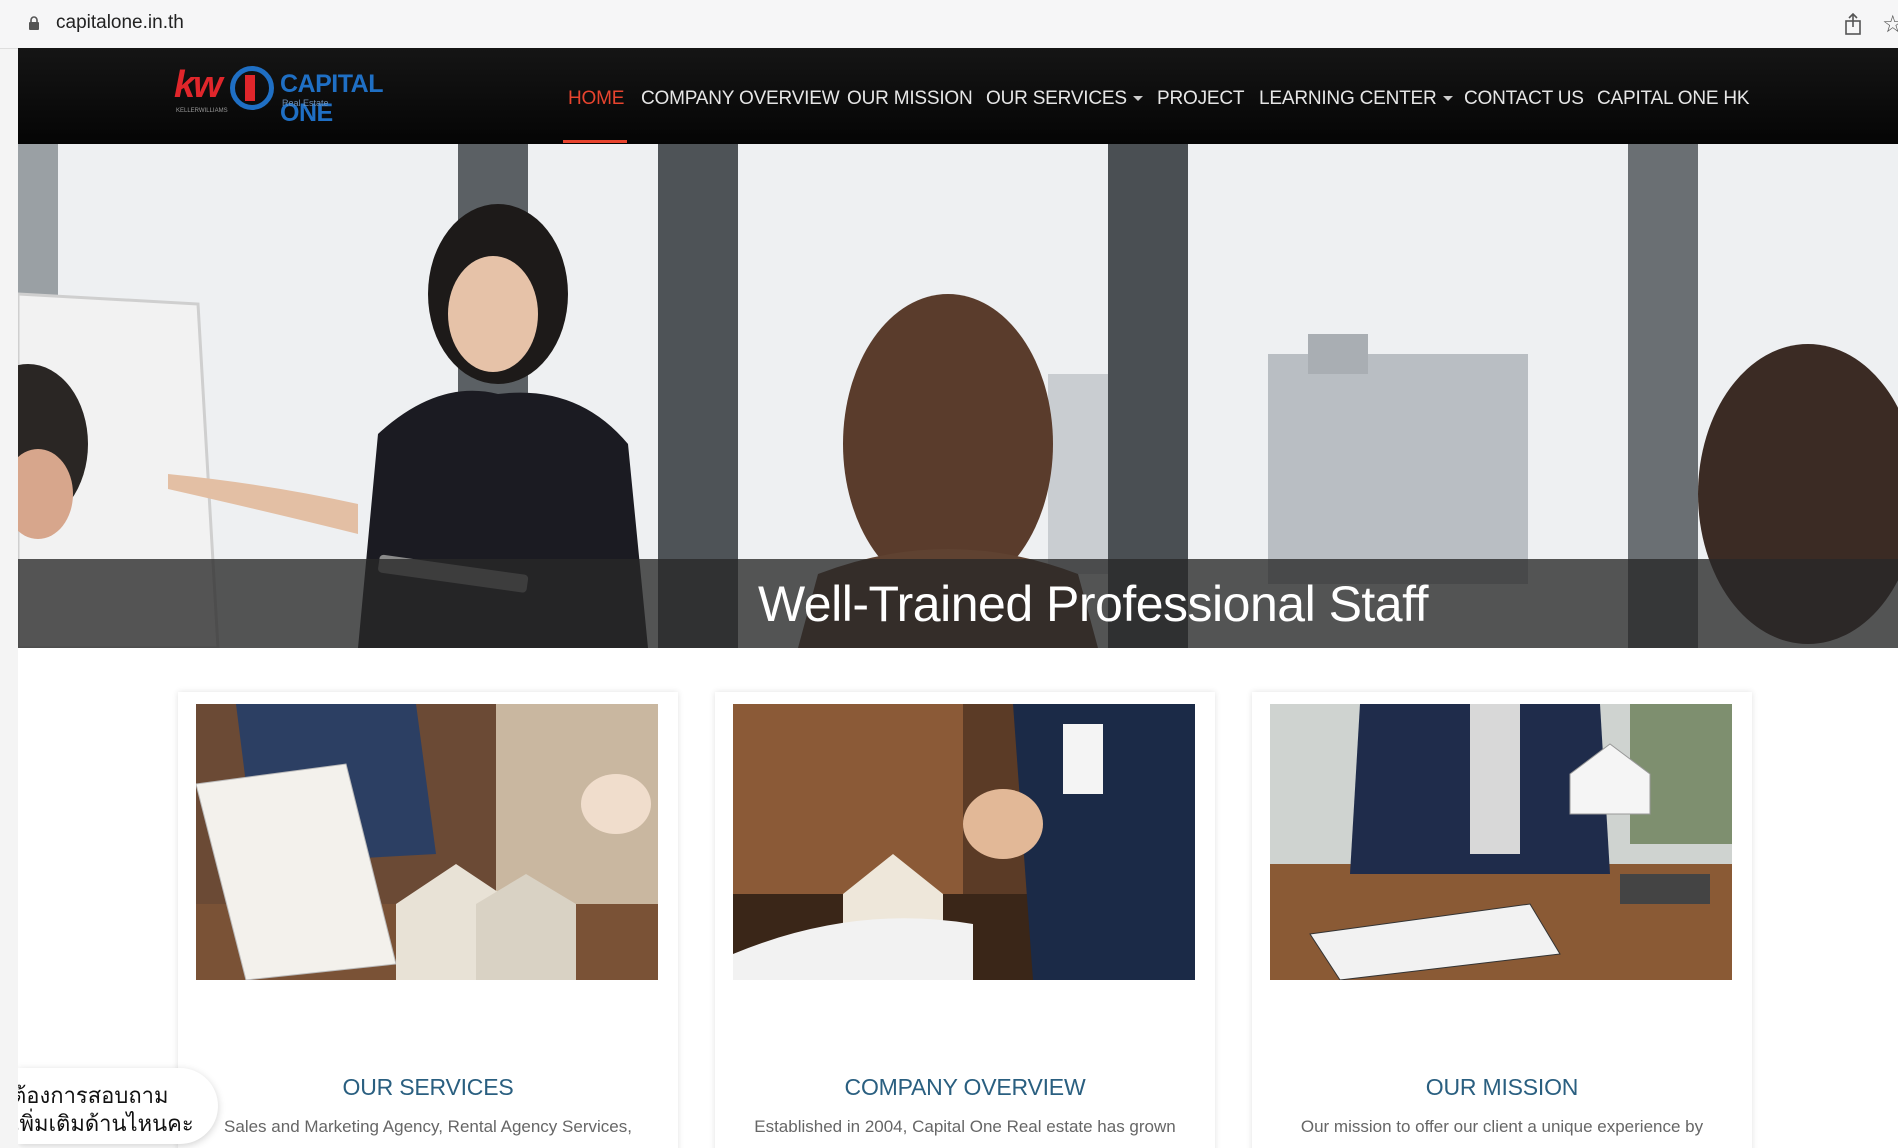 This screenshot has height=1148, width=1898. What do you see at coordinates (1890, 24) in the screenshot?
I see `bookmark-star-icon: ☆` at bounding box center [1890, 24].